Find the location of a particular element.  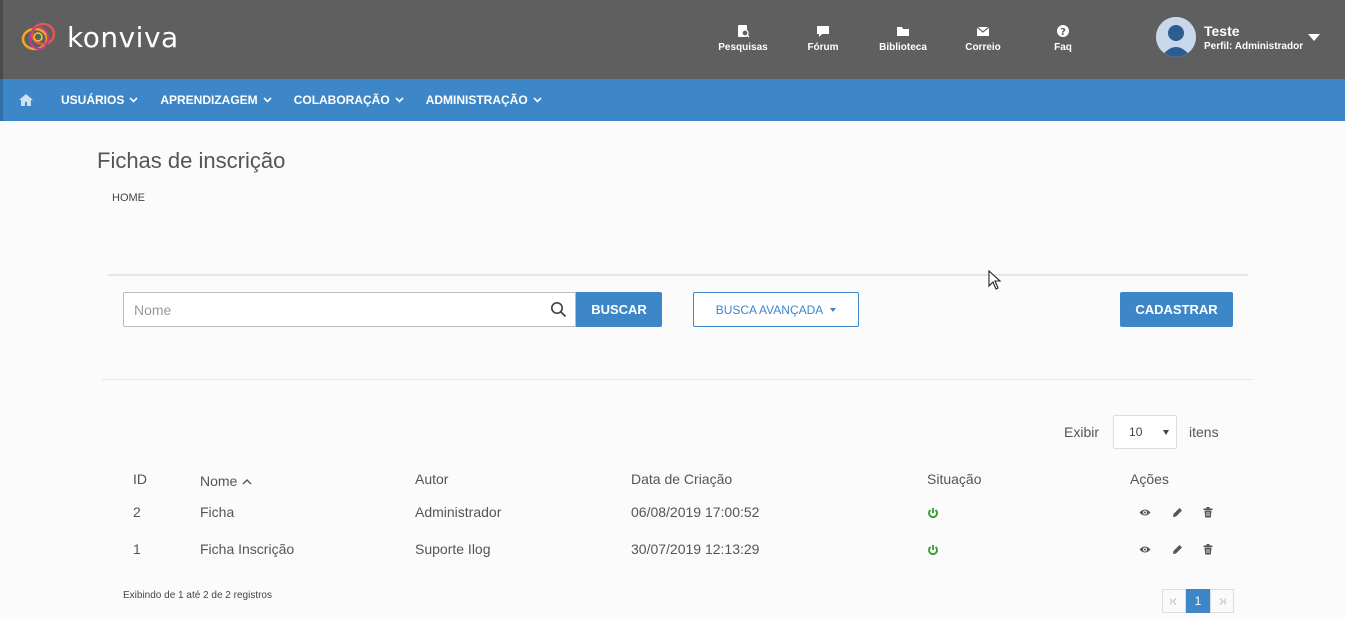

last-page-button is located at coordinates (1222, 601).